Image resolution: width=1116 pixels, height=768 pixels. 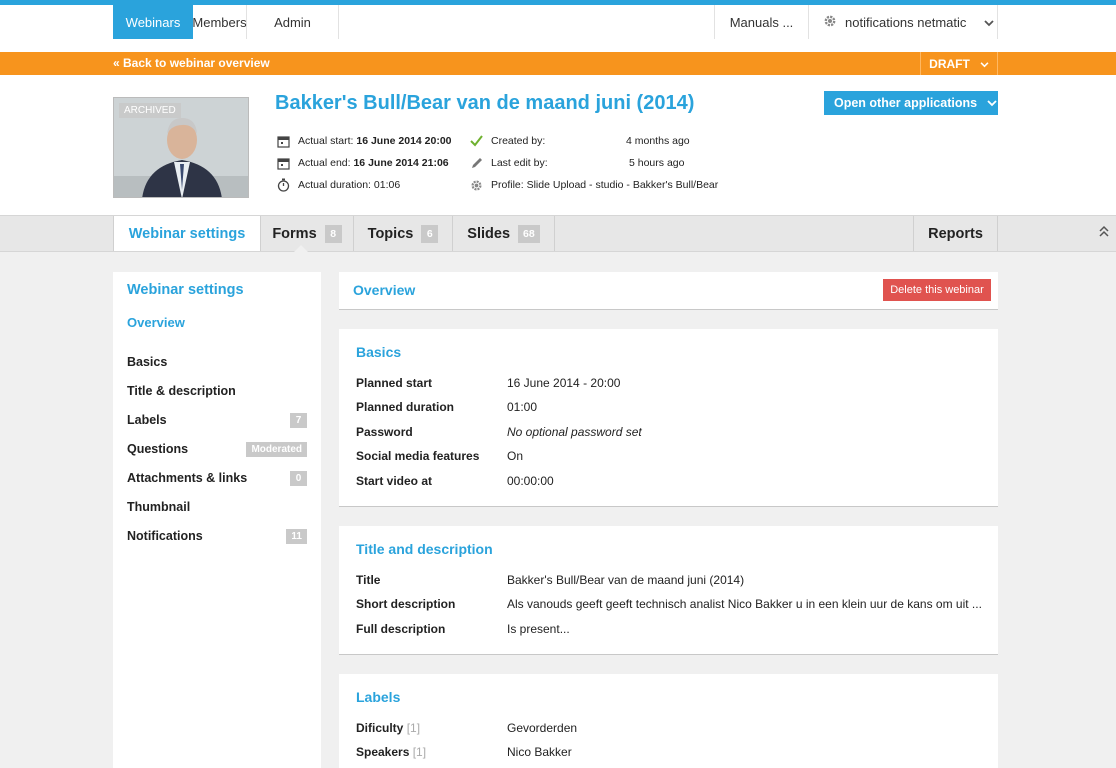 I want to click on tab-webinar-settings: Webinar settings, so click(x=210, y=234).